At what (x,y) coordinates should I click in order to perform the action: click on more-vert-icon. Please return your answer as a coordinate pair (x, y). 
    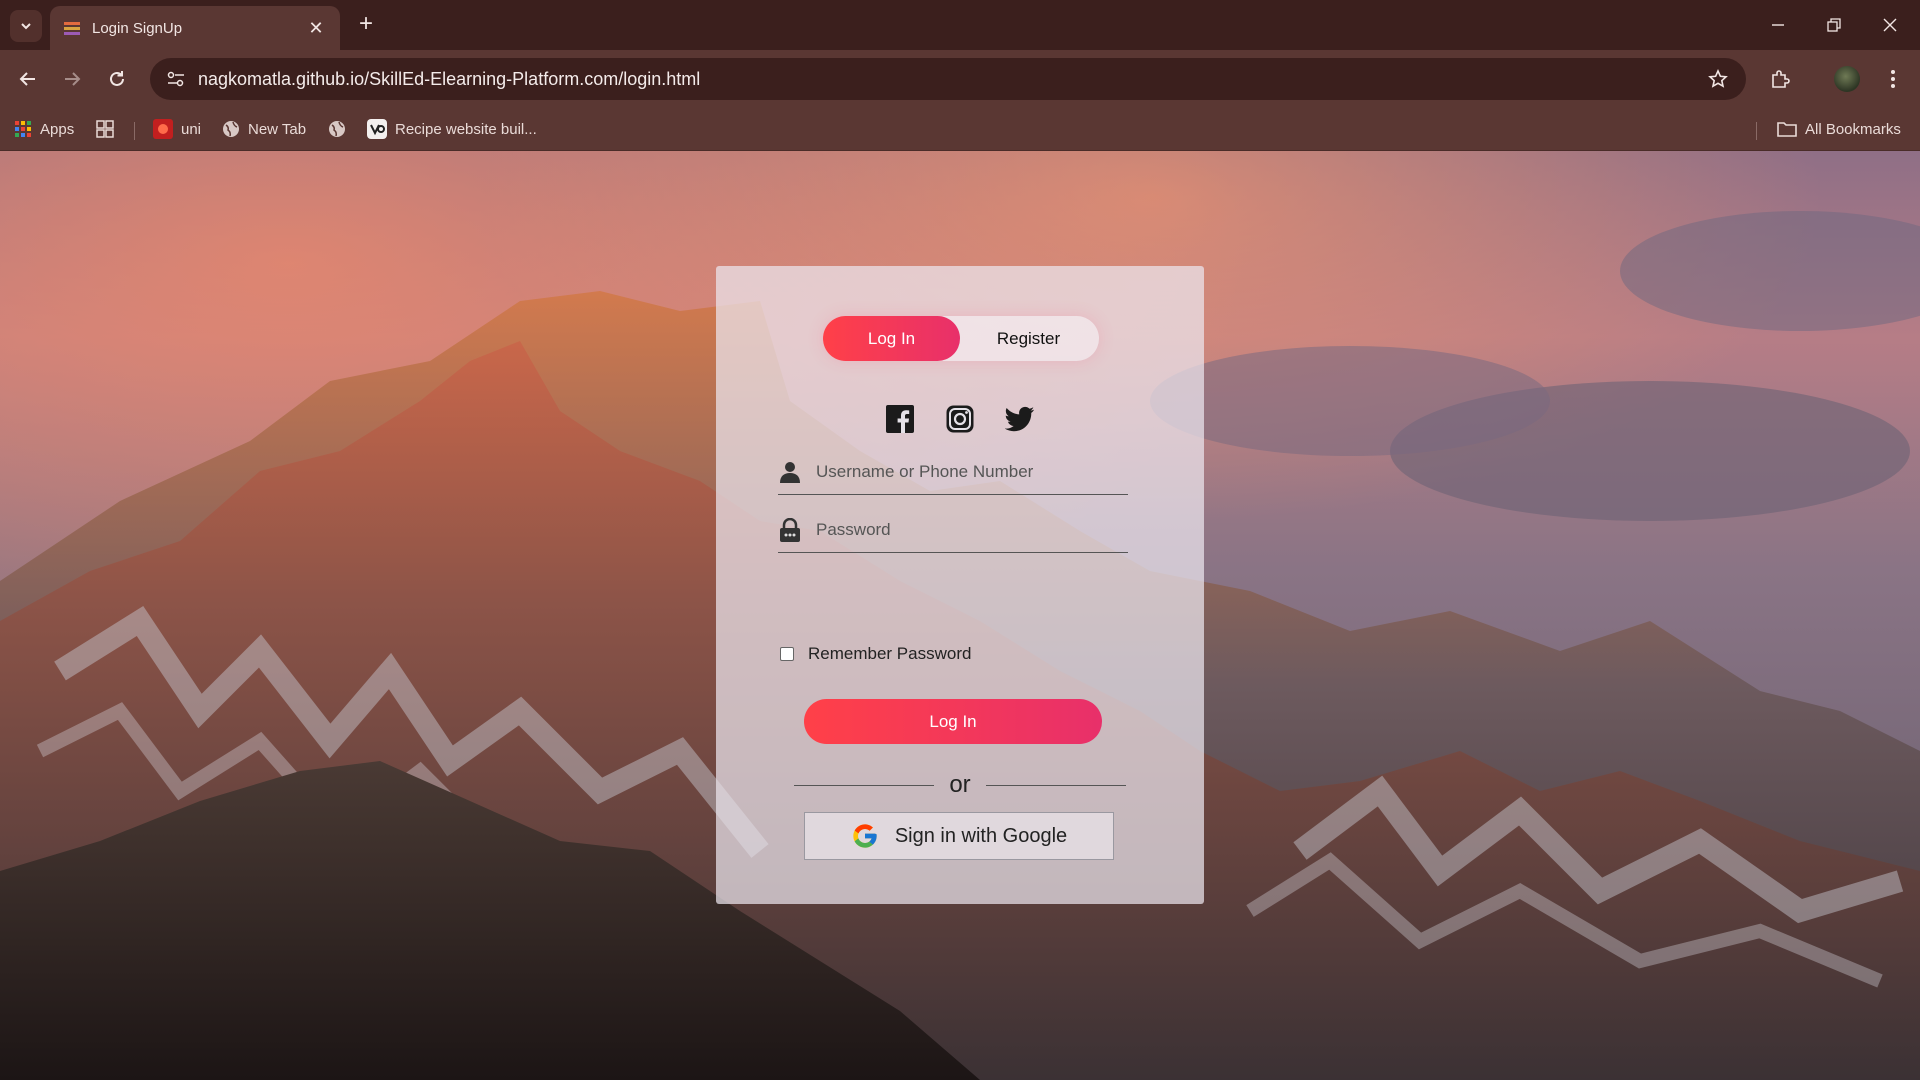
    Looking at the image, I should click on (1893, 79).